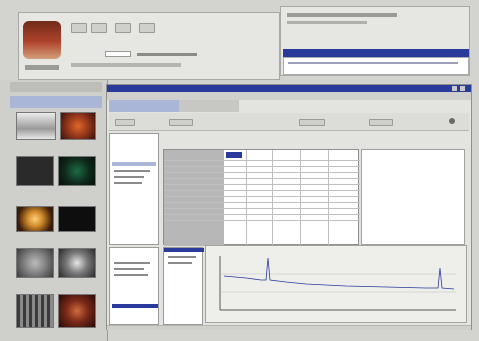 The width and height of the screenshot is (479, 341). I want to click on main-title-bar, so click(289, 88).